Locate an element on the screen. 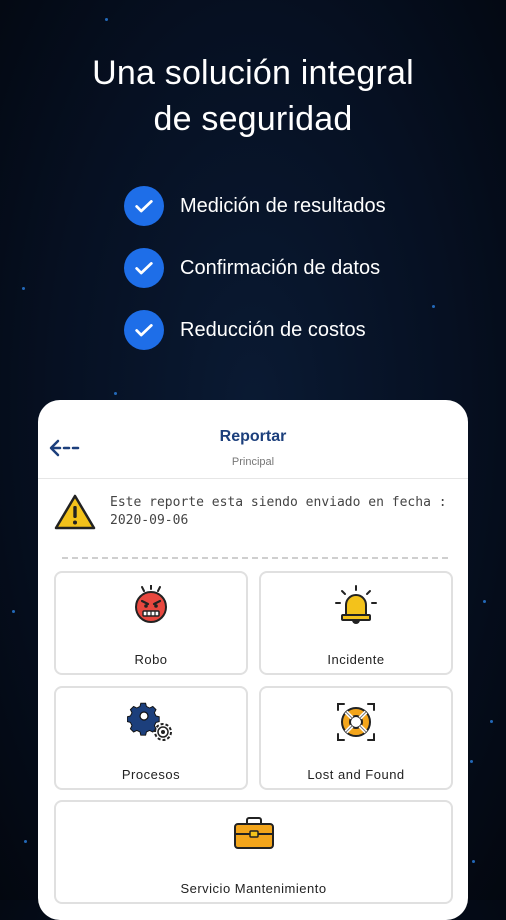 The width and height of the screenshot is (506, 920). tile-procesos: Procesos is located at coordinates (151, 738).